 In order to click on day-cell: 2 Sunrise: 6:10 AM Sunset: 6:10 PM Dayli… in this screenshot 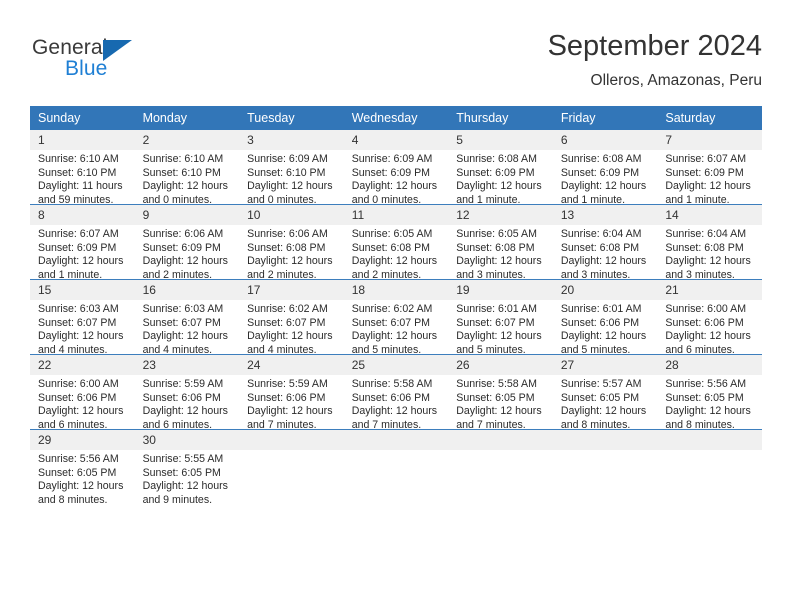, I will do `click(187, 168)`.